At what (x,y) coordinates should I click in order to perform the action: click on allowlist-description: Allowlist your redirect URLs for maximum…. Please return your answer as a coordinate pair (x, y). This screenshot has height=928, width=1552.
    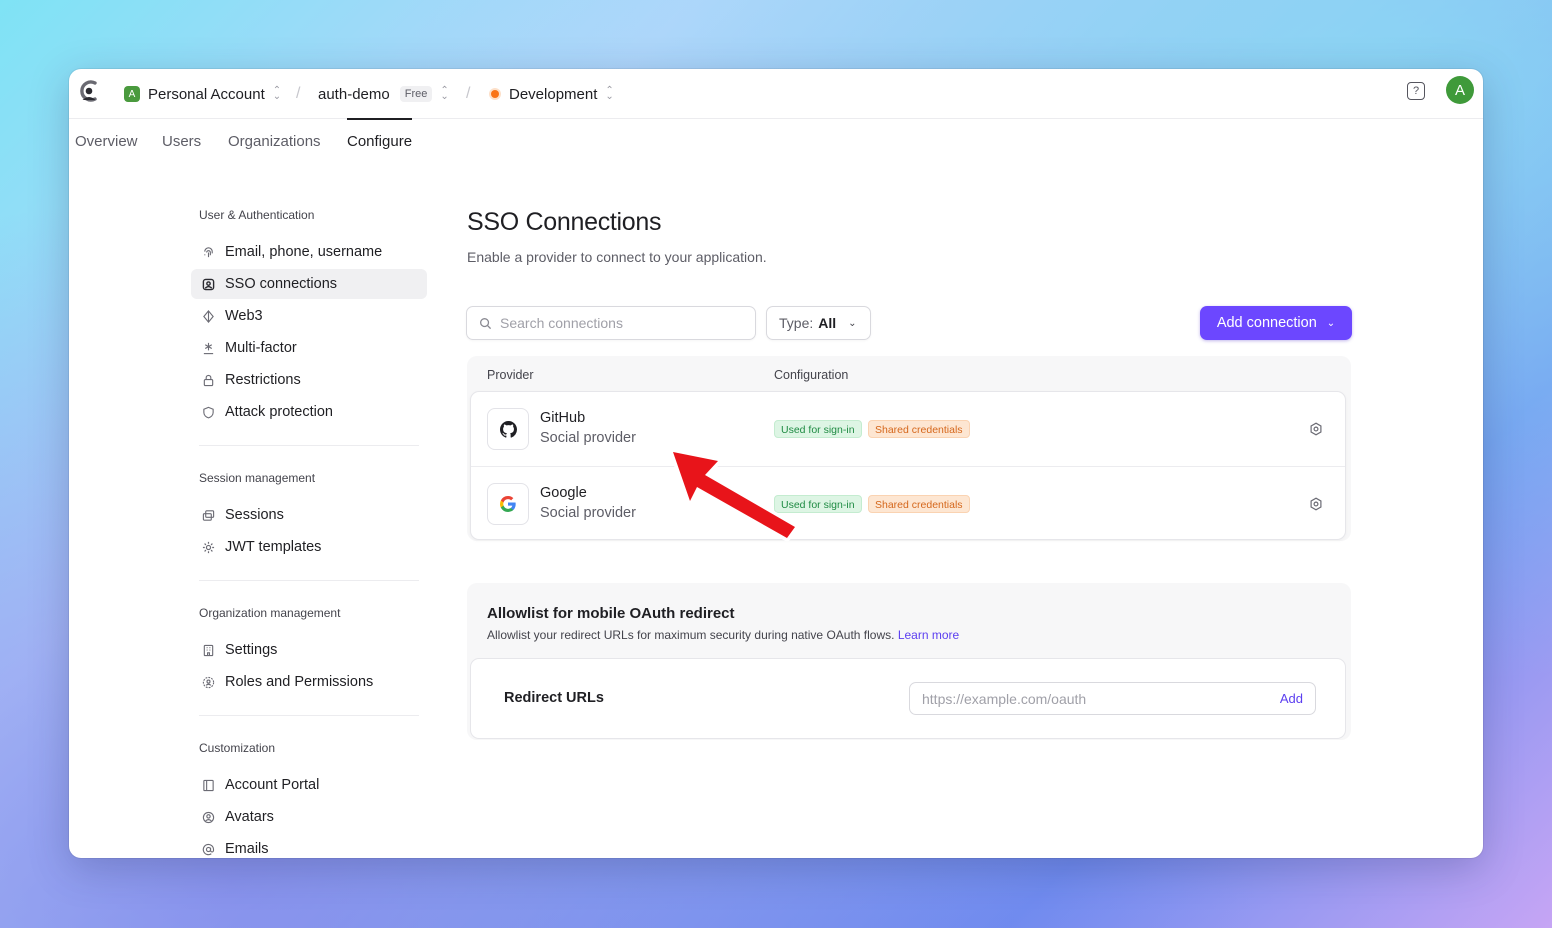
    Looking at the image, I should click on (723, 635).